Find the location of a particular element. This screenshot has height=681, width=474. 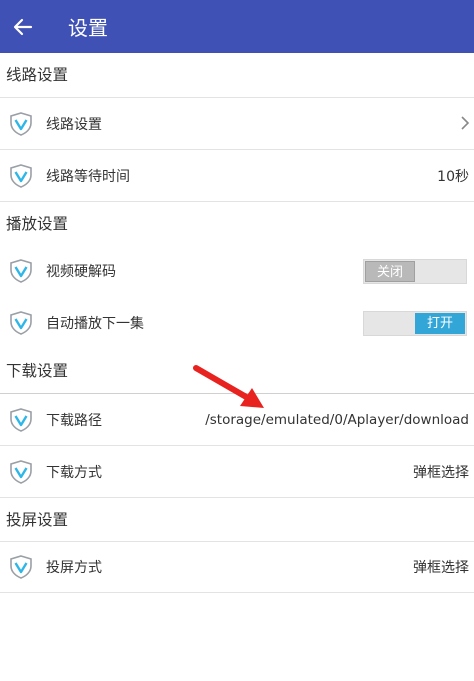

section-header-route: 线路设置 is located at coordinates (237, 75).